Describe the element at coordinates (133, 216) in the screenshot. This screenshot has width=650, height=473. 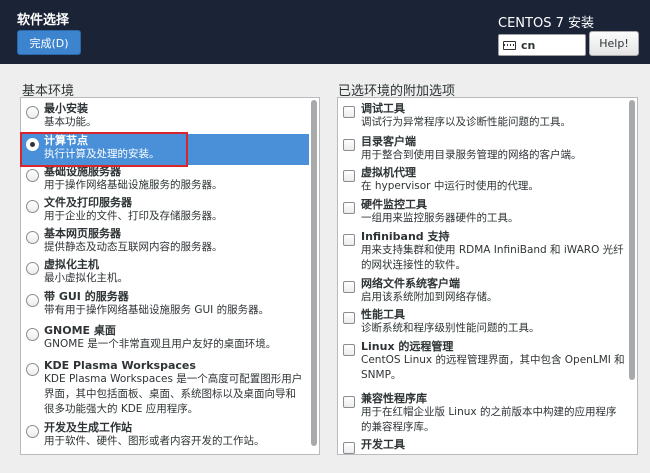
I see `env-item-desc: 用于企业的文件、打印及存储服务器。` at that location.